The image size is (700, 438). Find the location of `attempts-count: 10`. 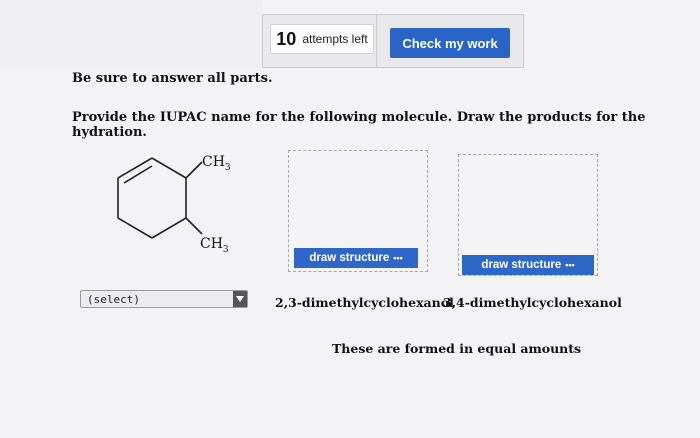

attempts-count: 10 is located at coordinates (286, 38).